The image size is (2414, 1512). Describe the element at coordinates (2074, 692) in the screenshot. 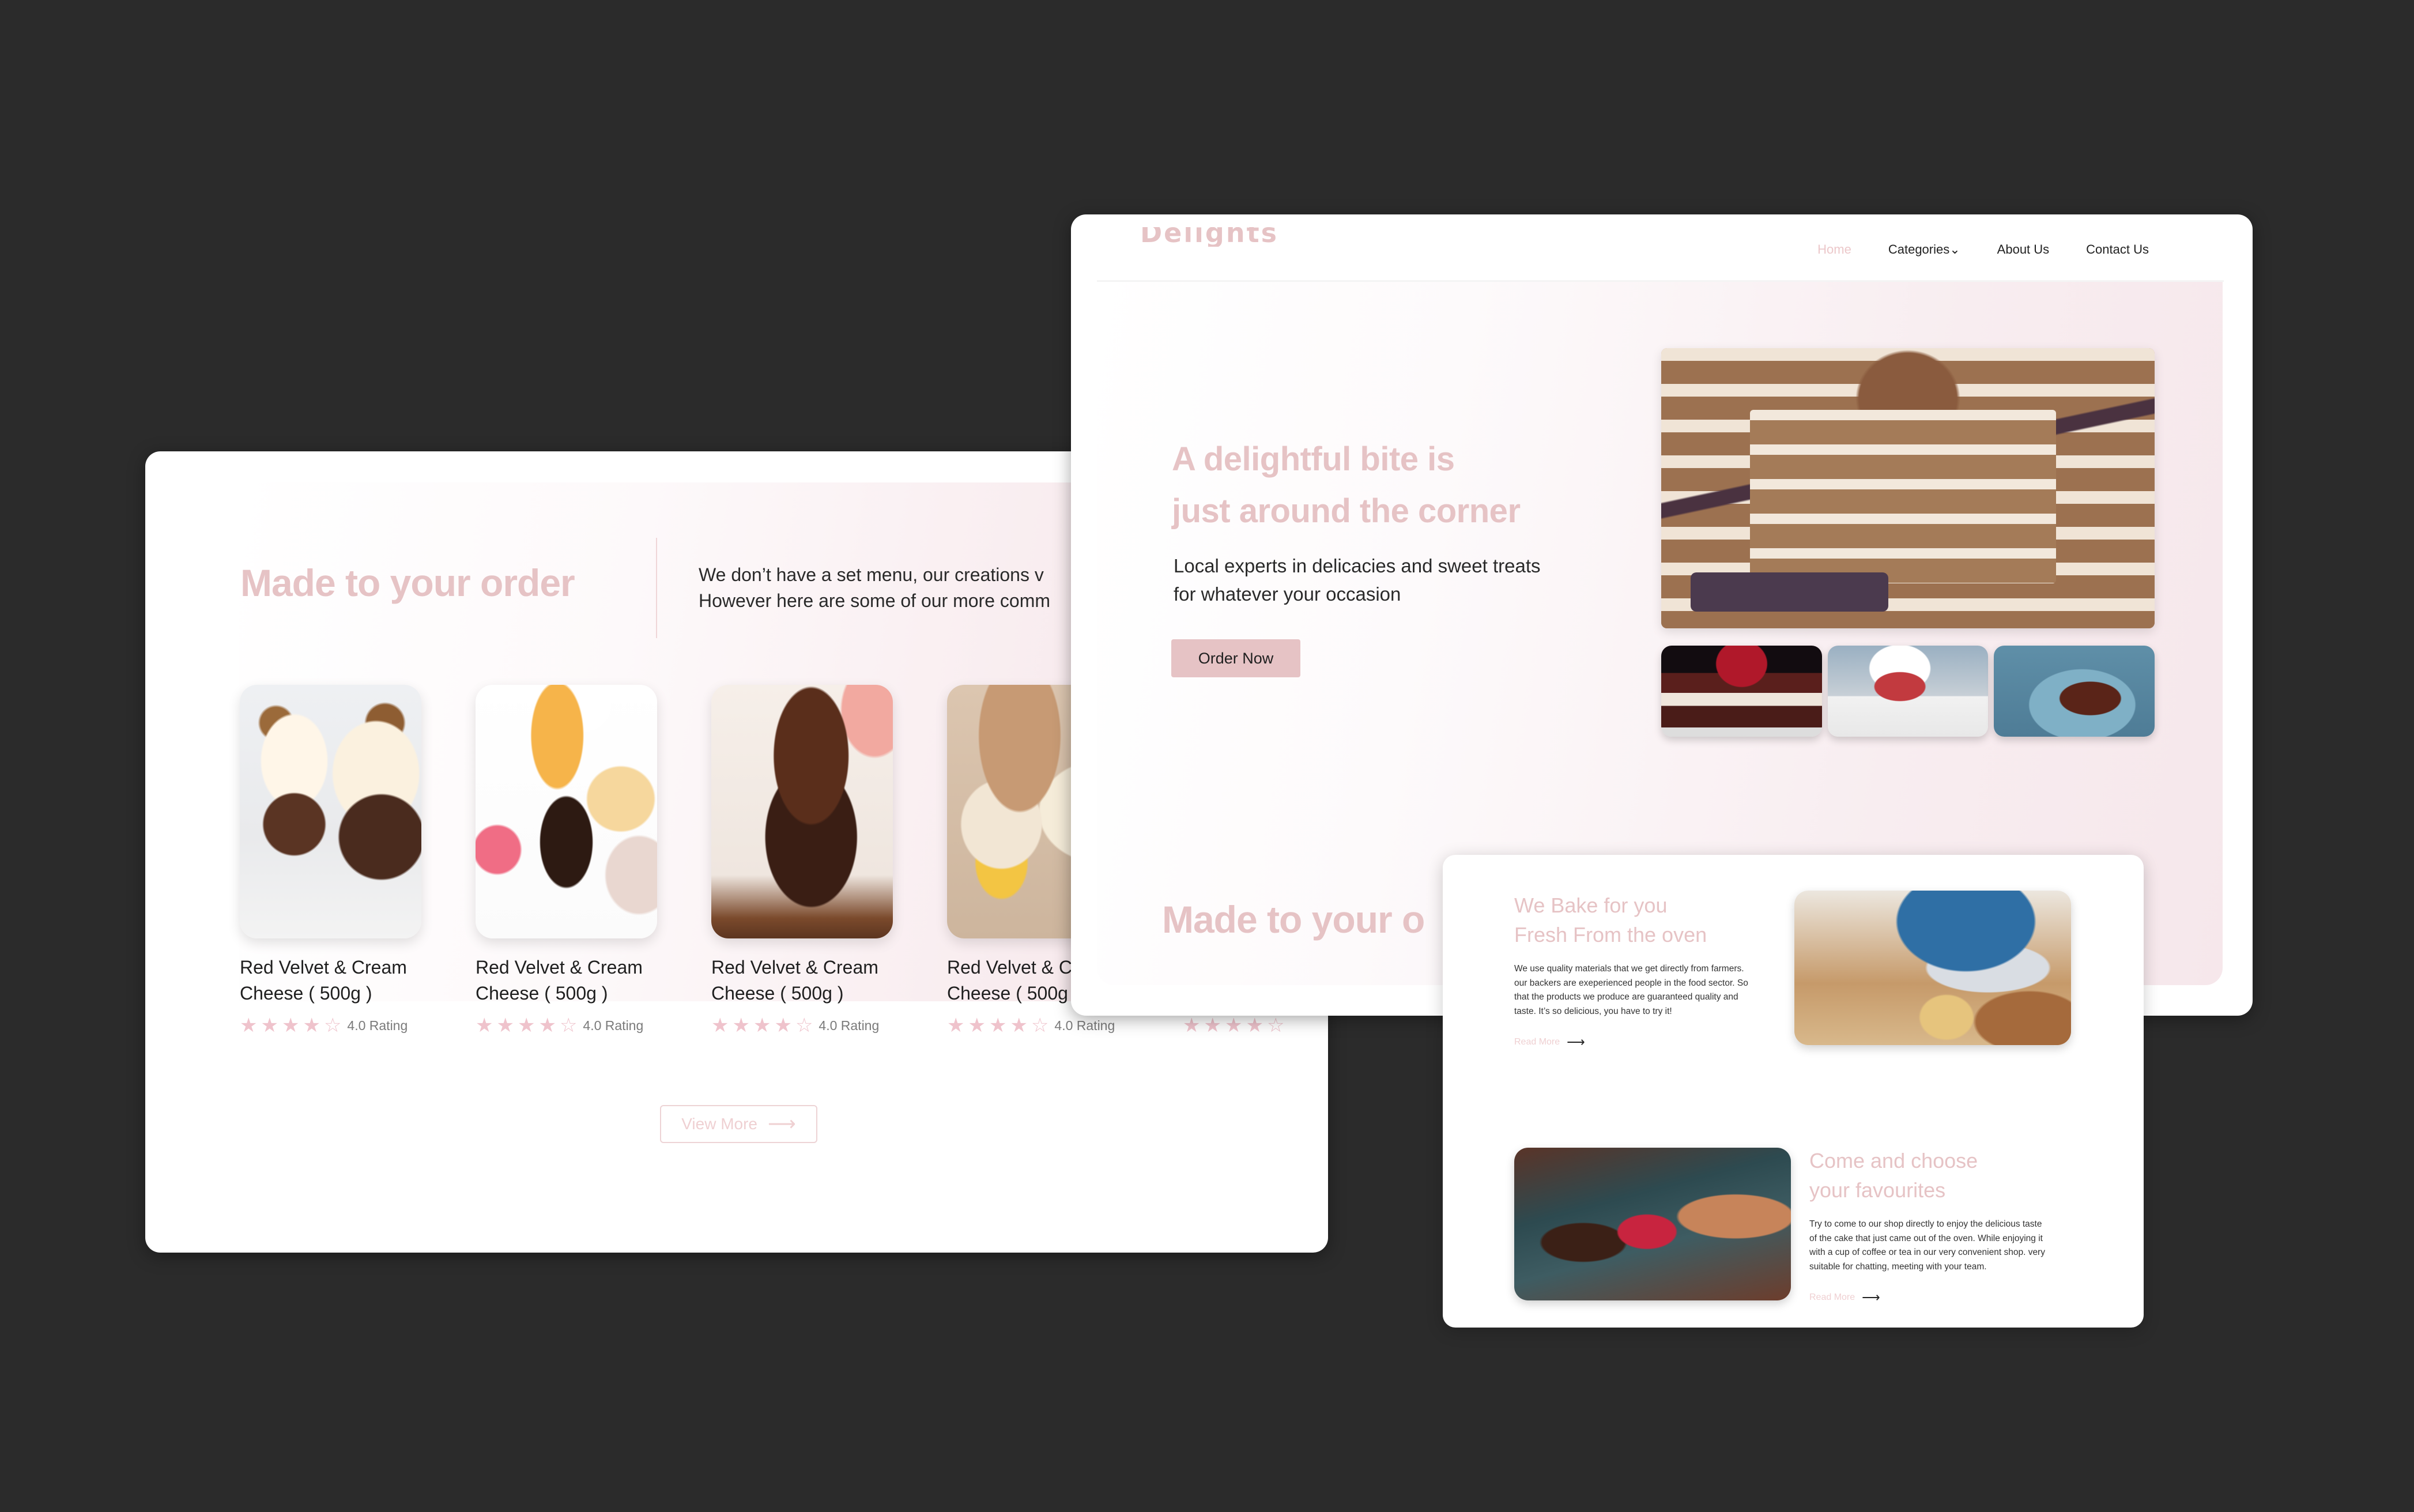

I see `thumbnail-chocolate-slice` at that location.